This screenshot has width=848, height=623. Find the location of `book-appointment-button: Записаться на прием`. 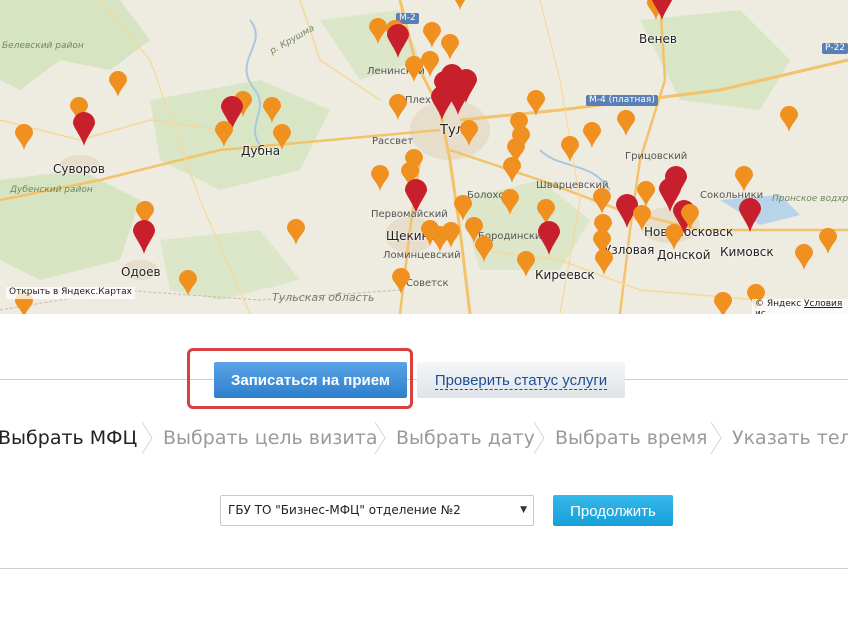

book-appointment-button: Записаться на прием is located at coordinates (310, 380).